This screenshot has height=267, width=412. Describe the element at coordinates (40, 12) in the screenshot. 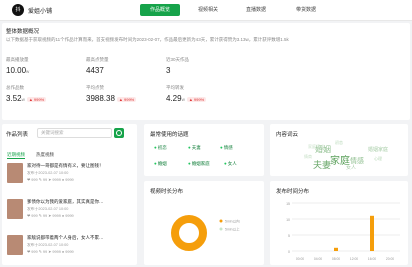

I see `app-name: 爱姐小铺` at that location.